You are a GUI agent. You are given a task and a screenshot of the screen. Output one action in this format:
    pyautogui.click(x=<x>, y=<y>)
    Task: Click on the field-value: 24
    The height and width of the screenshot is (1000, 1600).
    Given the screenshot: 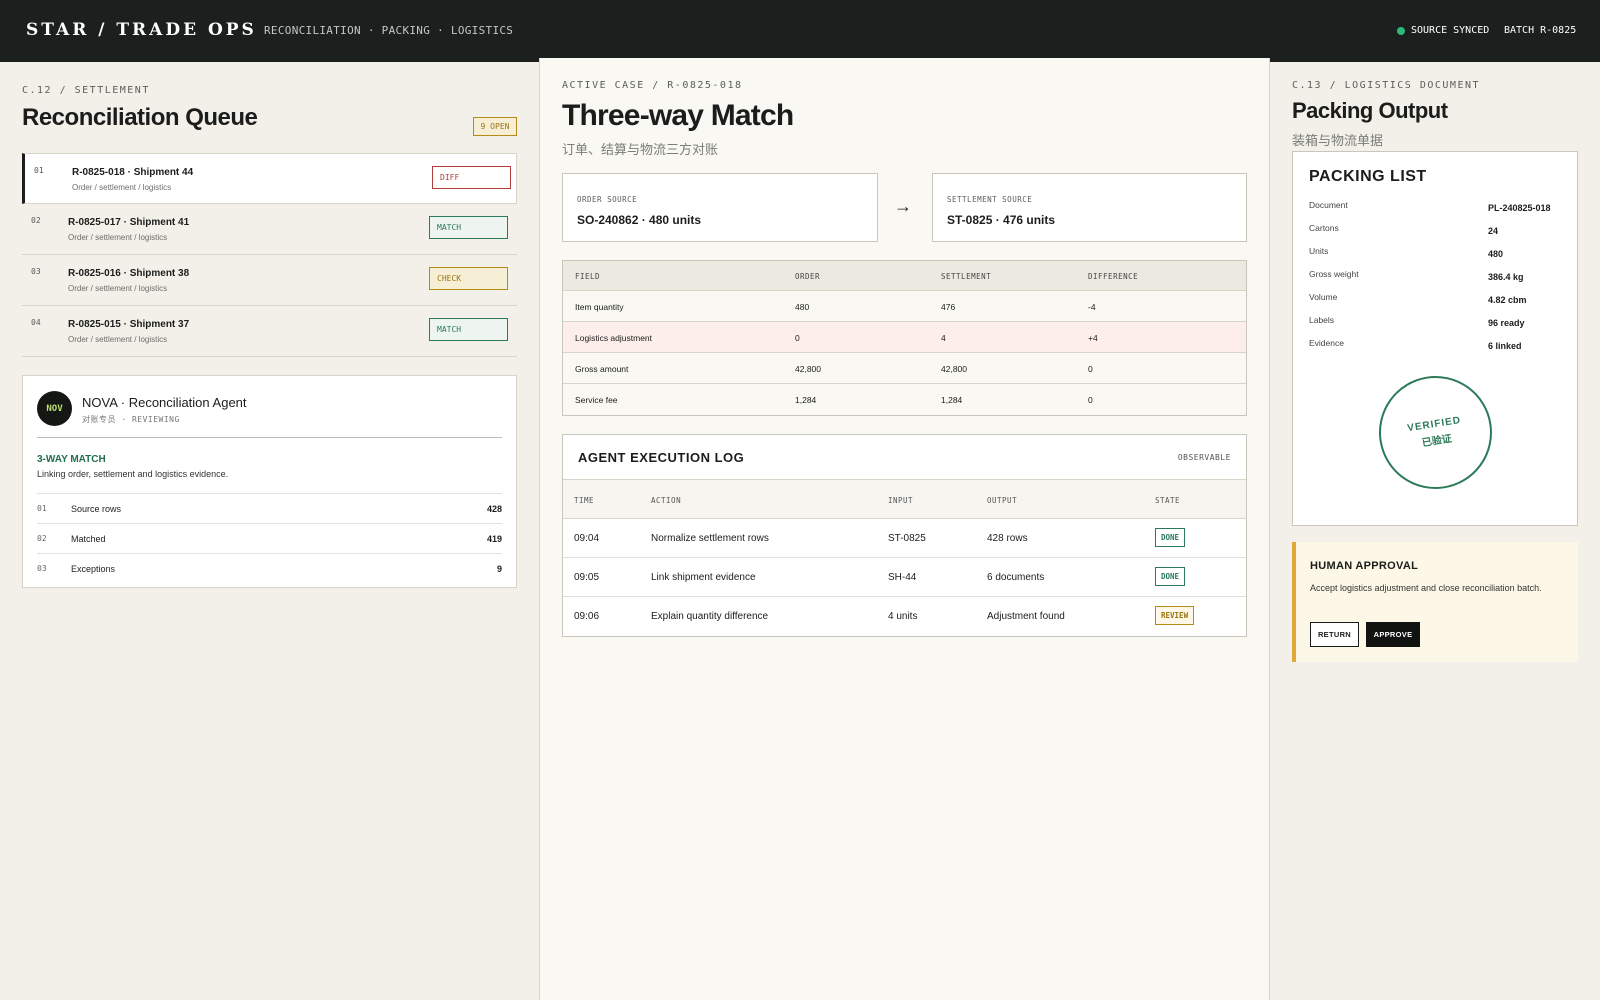 What is the action you would take?
    pyautogui.click(x=1493, y=231)
    